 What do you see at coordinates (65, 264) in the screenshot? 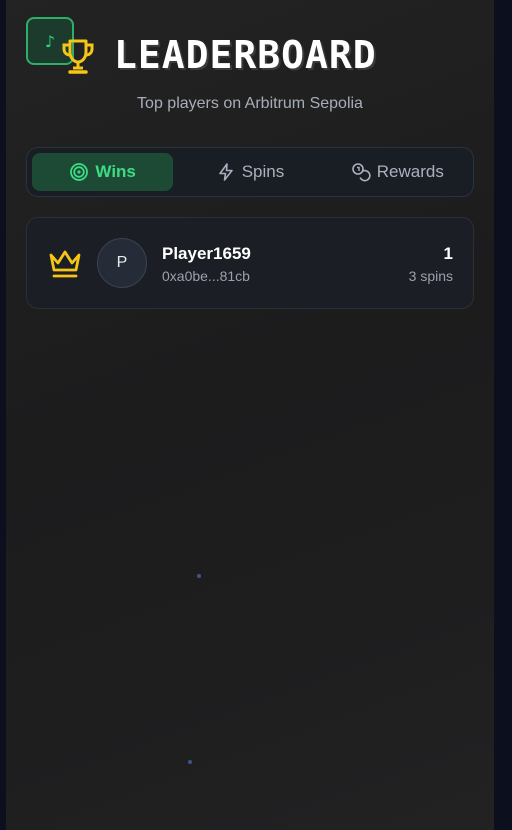
I see `crown-icon` at bounding box center [65, 264].